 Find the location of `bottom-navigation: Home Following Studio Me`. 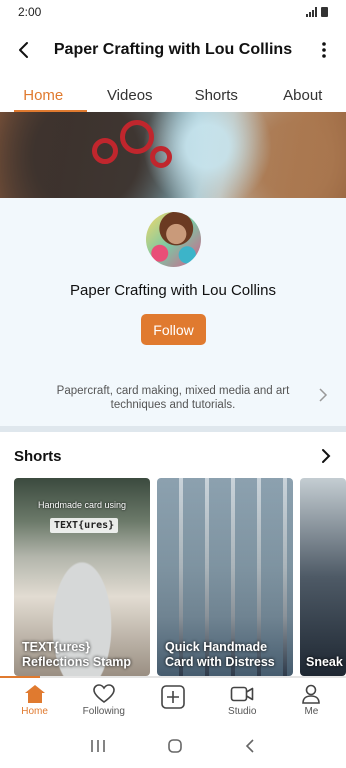

bottom-navigation: Home Following Studio Me is located at coordinates (173, 701).